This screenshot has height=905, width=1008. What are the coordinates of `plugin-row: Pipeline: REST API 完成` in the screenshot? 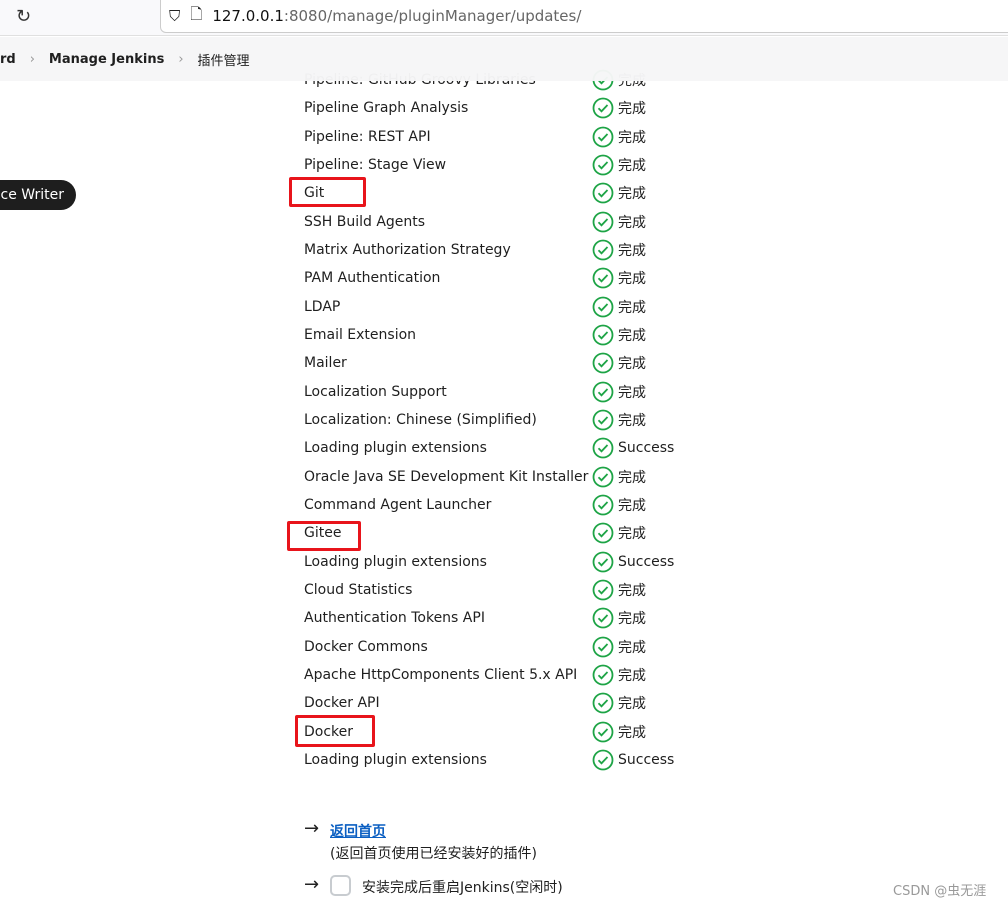 It's located at (504, 137).